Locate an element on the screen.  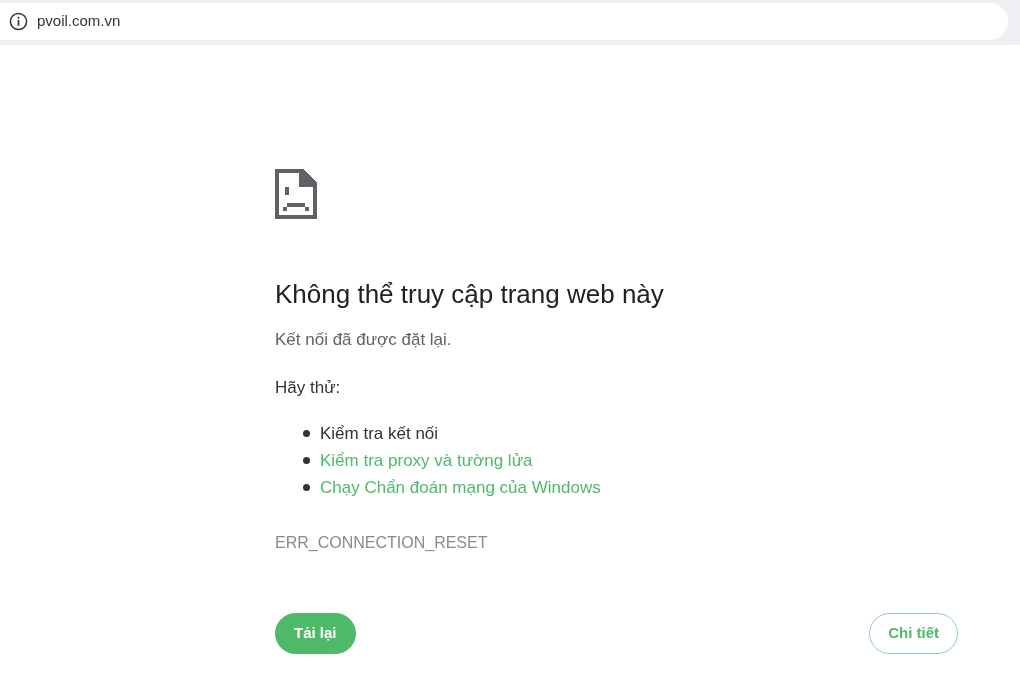
address-bar: pvoil.com.vn is located at coordinates (504, 21).